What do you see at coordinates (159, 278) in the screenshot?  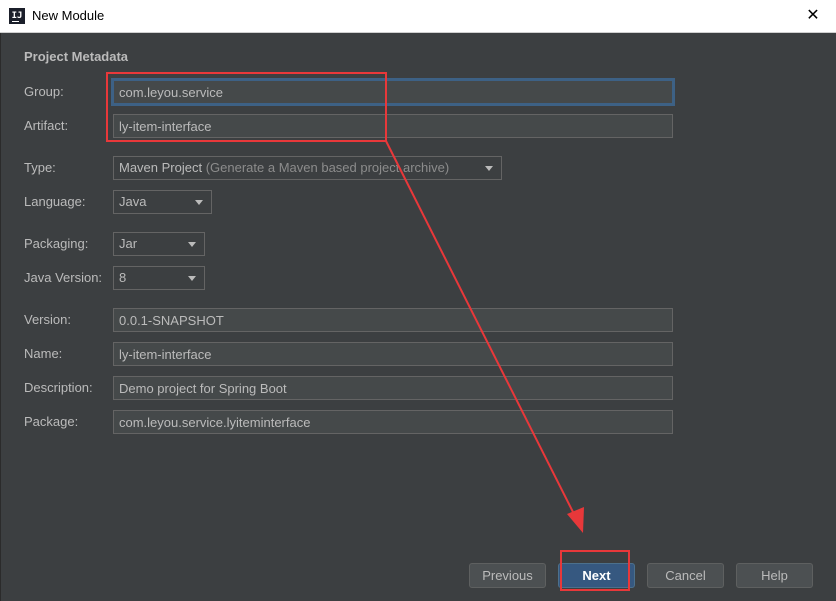 I see `java-version-dropdown: 8` at bounding box center [159, 278].